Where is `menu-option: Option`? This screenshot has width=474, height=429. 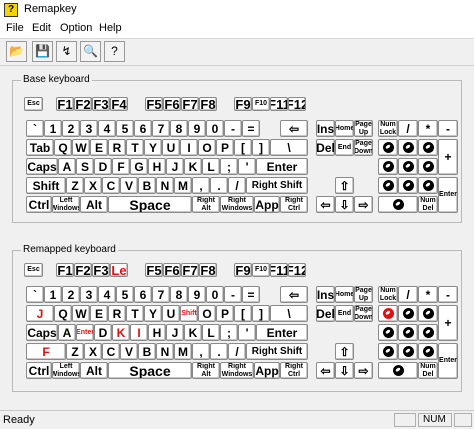
menu-option: Option is located at coordinates (76, 28).